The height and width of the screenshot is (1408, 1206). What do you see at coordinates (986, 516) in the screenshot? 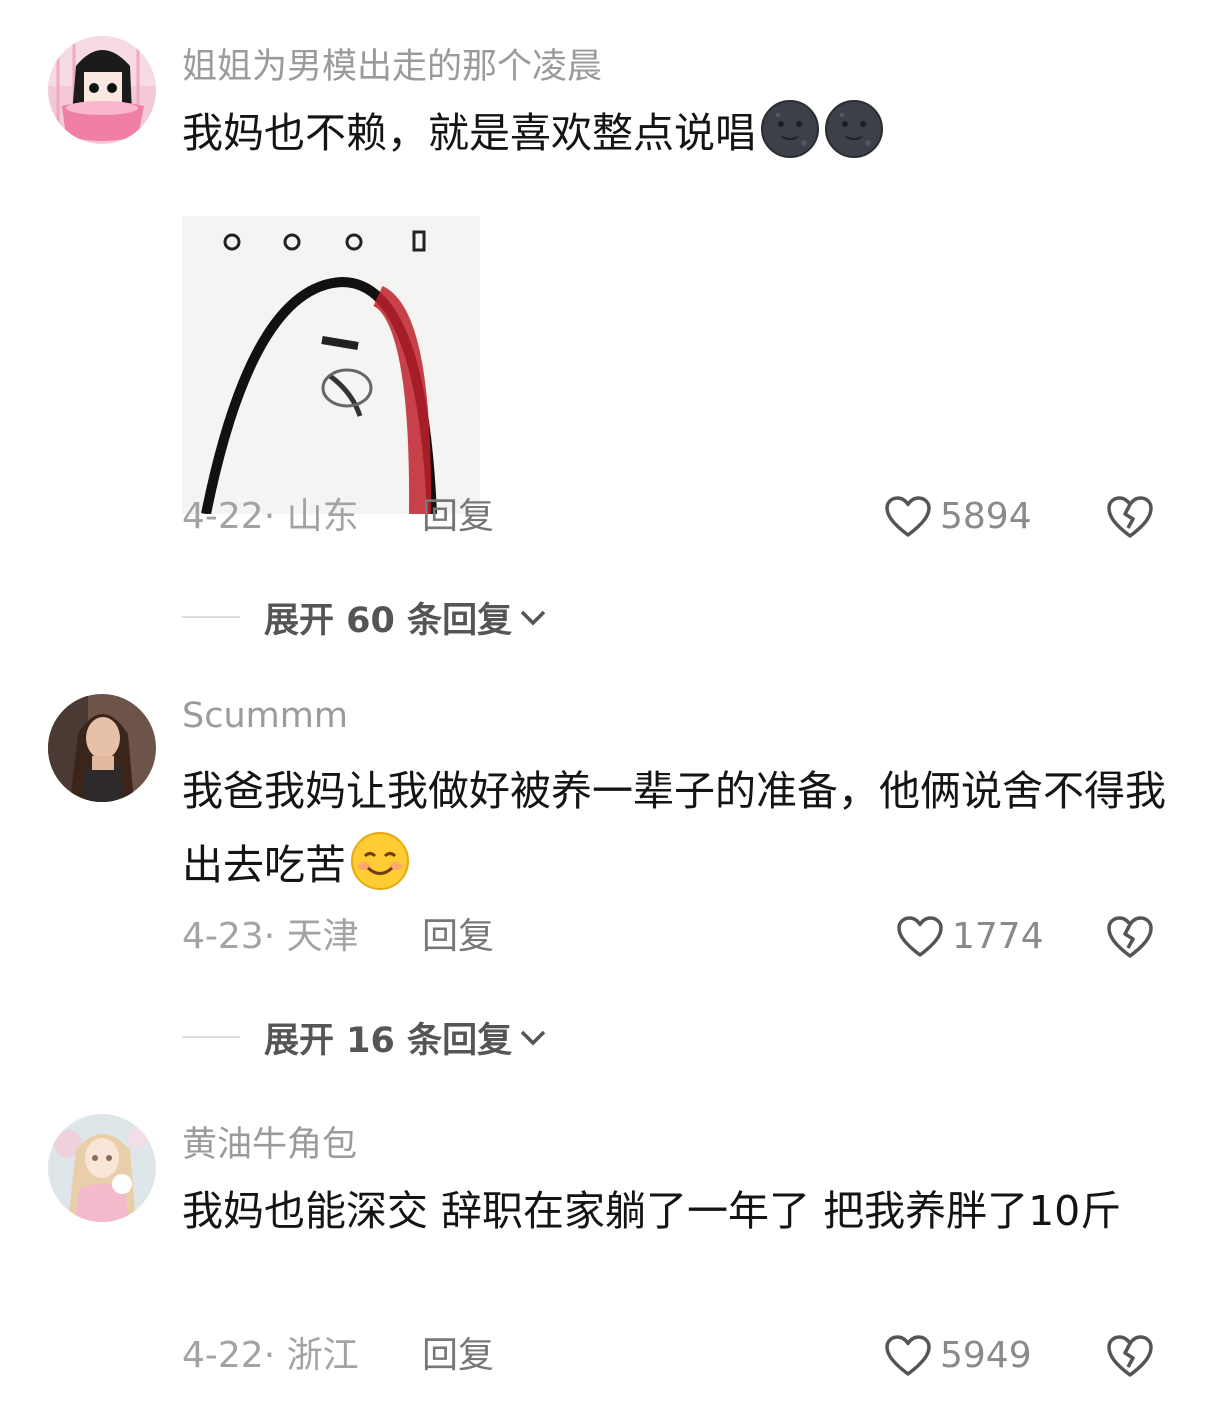
I see `like-count: 5894` at bounding box center [986, 516].